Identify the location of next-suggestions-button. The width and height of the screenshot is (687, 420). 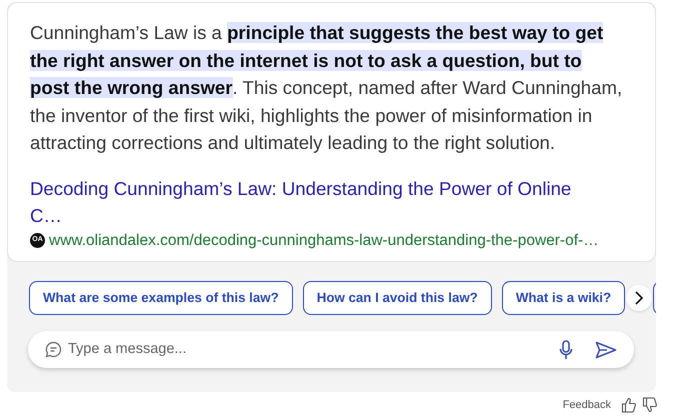
(639, 298).